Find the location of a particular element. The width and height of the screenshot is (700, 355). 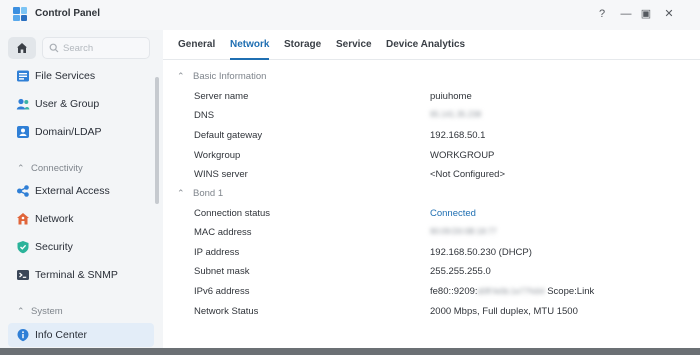

home-icon is located at coordinates (22, 48).